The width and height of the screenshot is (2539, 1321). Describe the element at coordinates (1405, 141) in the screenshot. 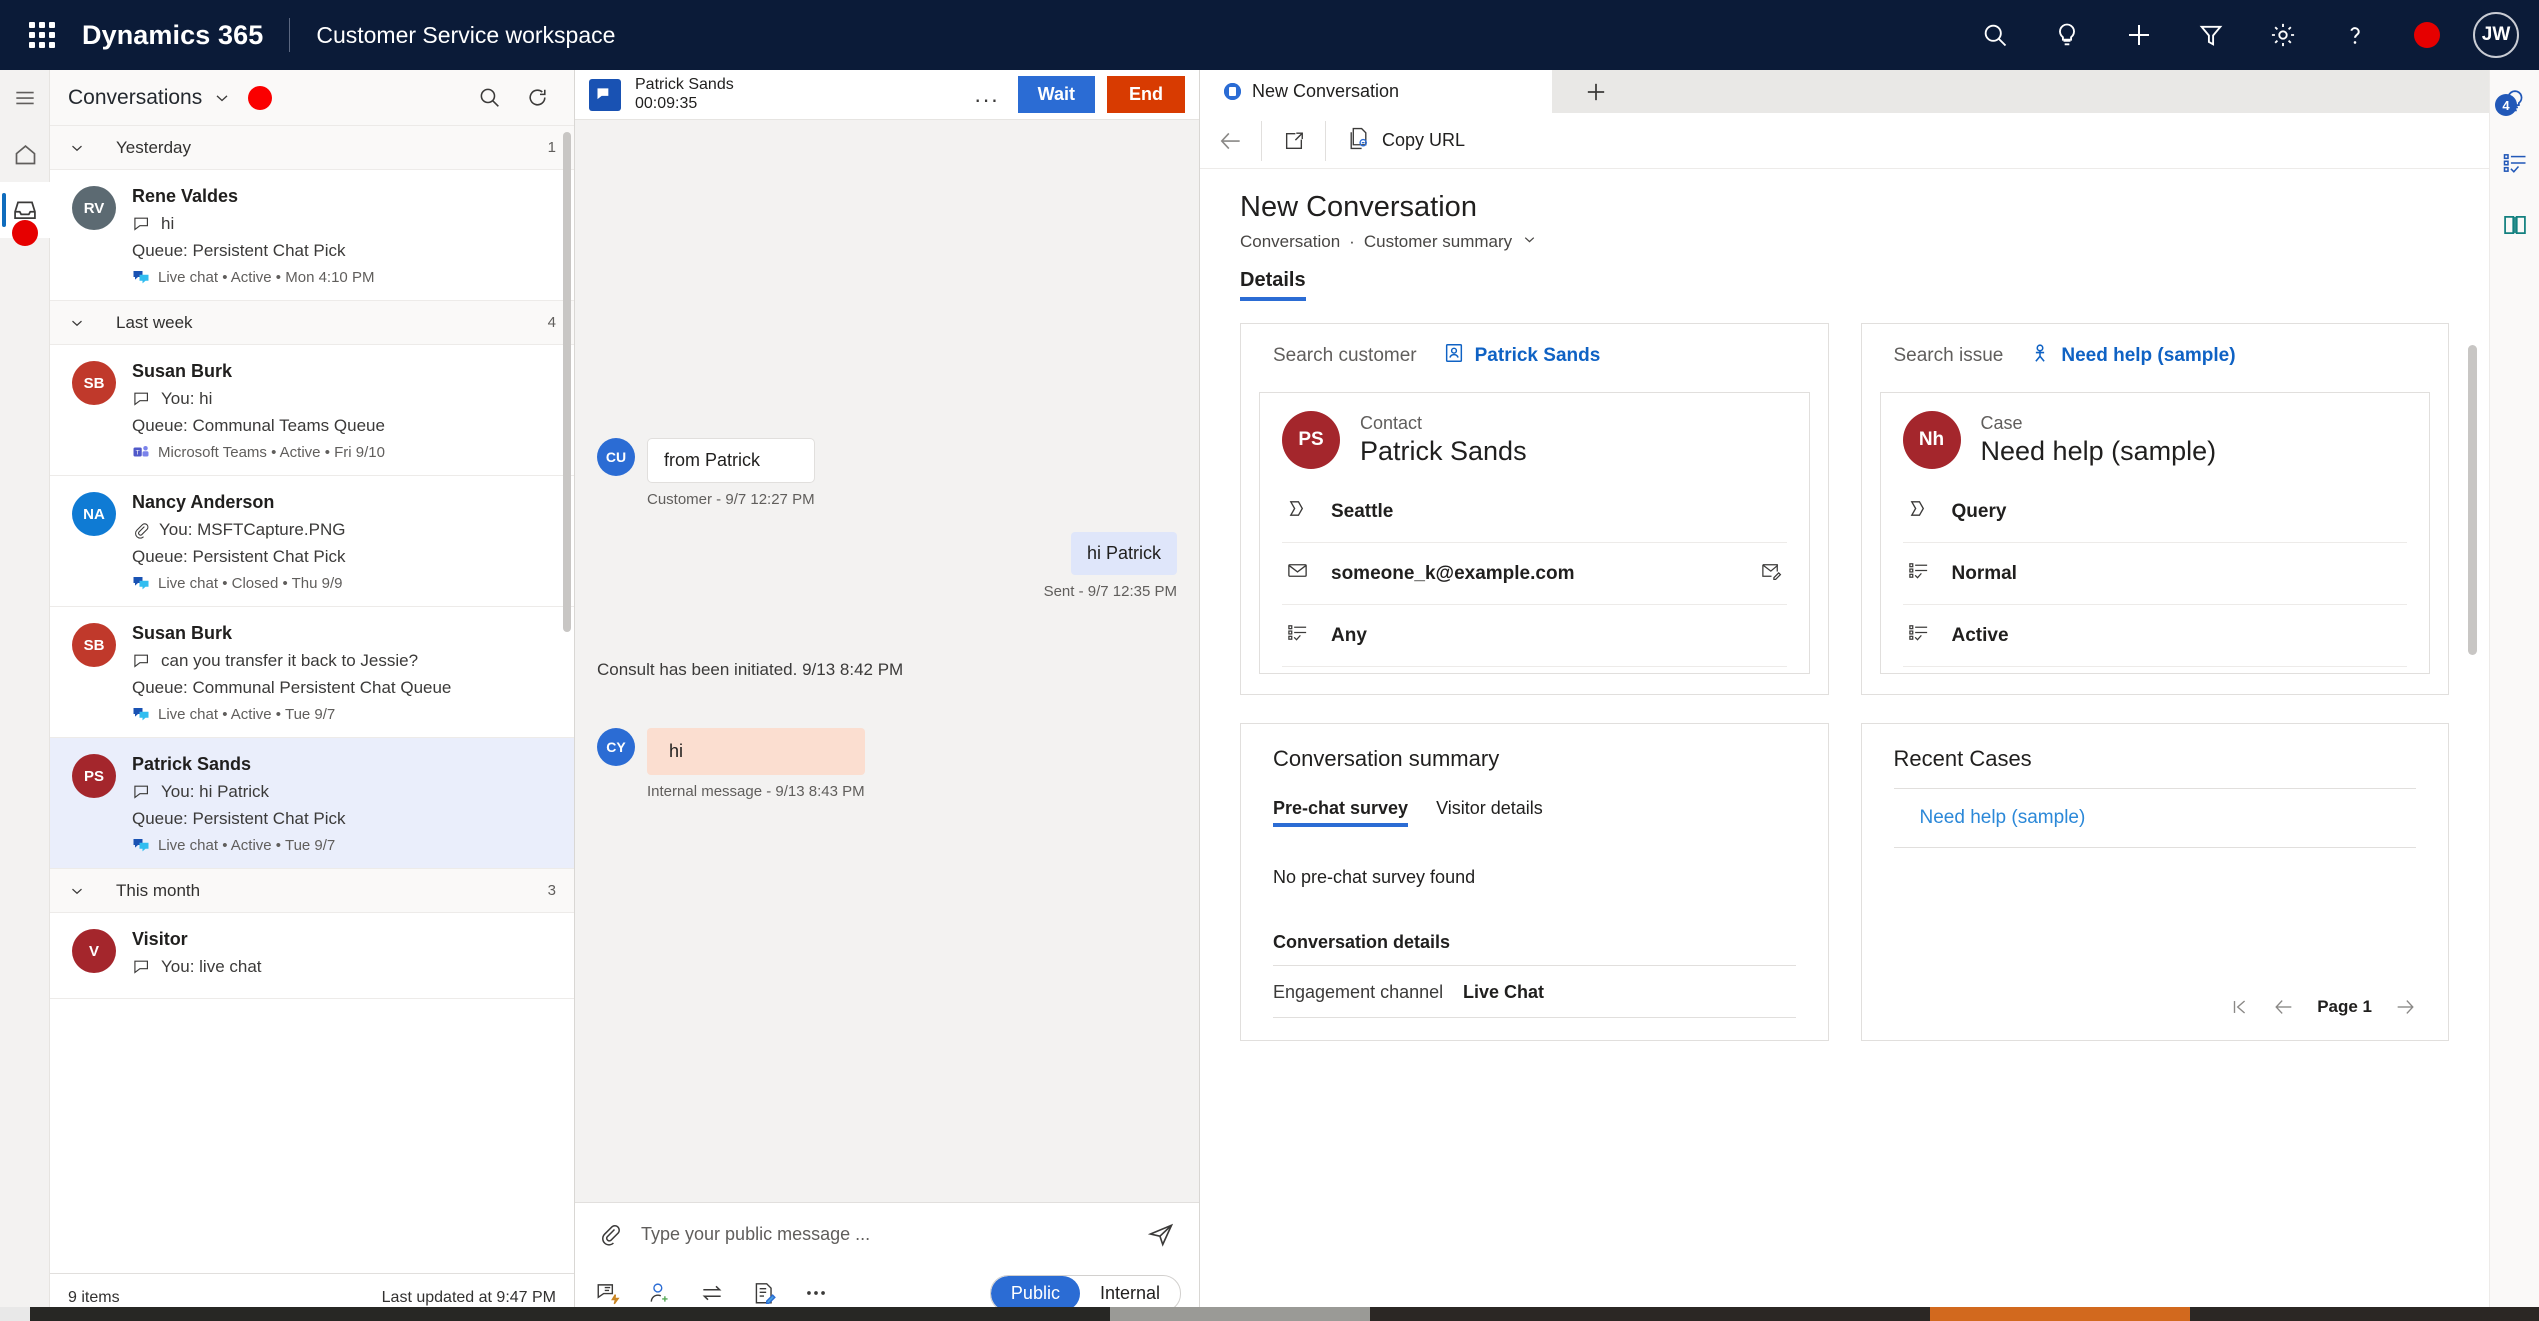

I see `copy-url-button: Copy URL` at that location.